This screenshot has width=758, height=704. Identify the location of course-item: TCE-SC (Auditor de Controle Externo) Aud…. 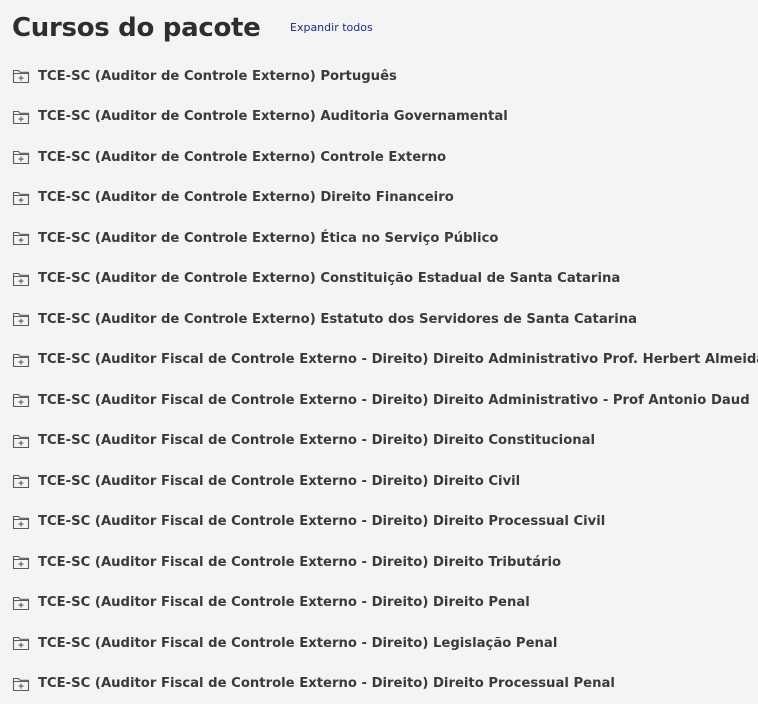
(382, 117).